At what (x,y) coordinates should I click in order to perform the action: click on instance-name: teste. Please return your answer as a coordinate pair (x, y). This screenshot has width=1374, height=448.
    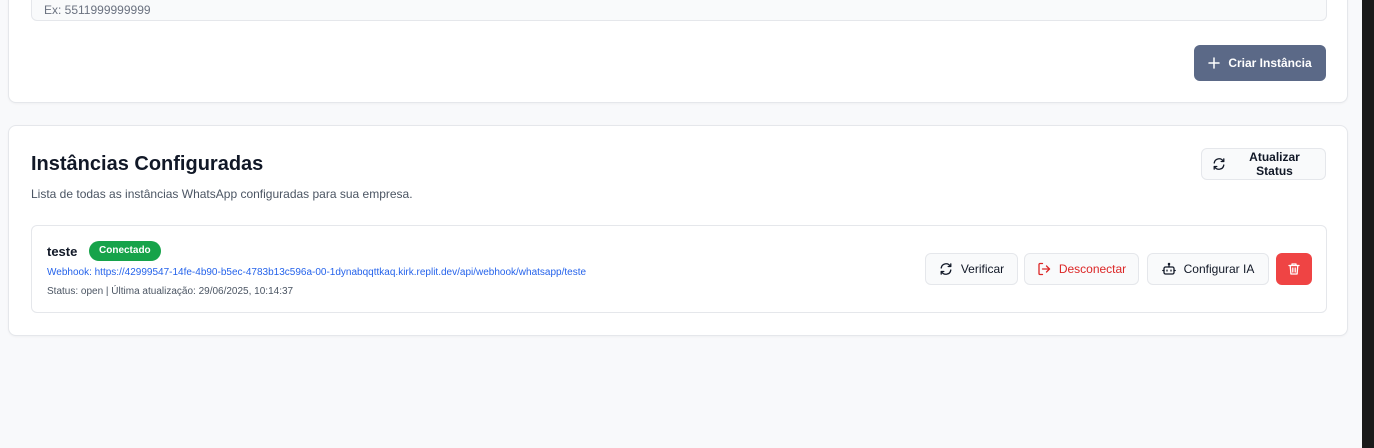
    Looking at the image, I should click on (62, 251).